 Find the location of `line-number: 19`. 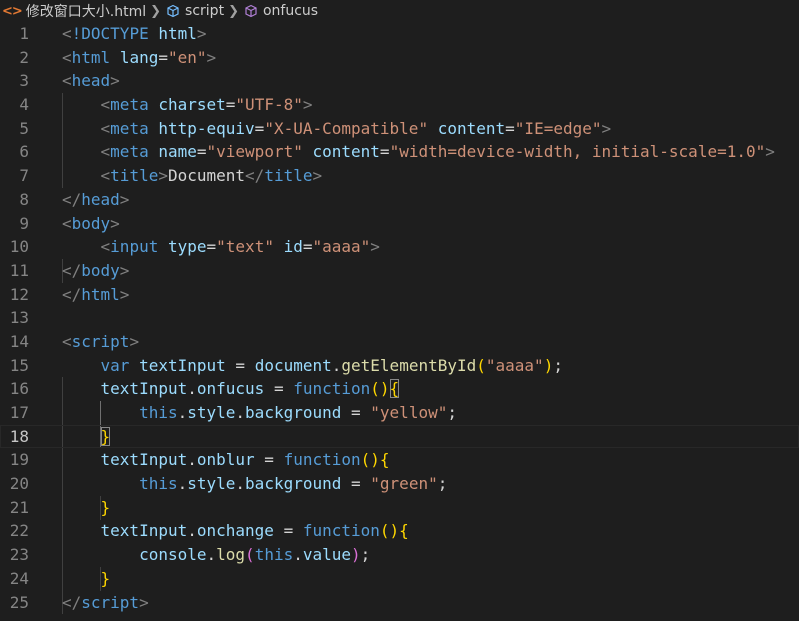

line-number: 19 is located at coordinates (19, 460).